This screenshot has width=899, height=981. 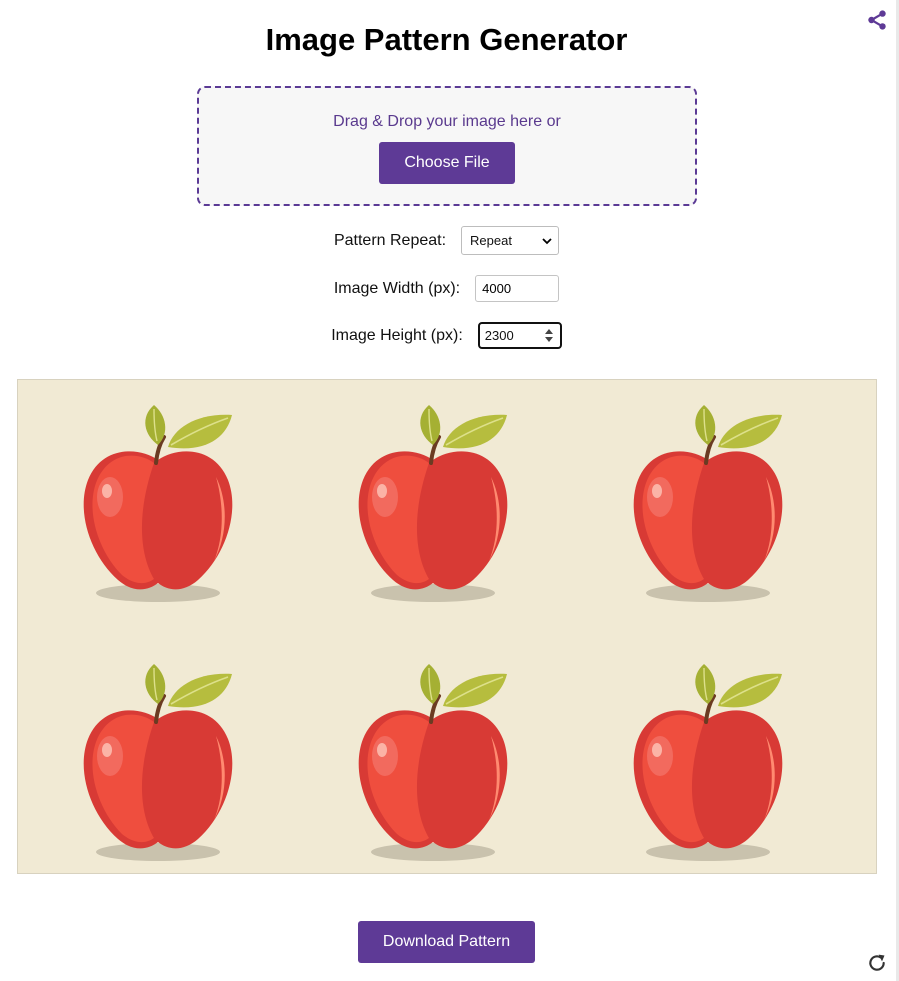 I want to click on pattern-repeat-row: Pattern Repeat: Repeat, so click(x=446, y=240).